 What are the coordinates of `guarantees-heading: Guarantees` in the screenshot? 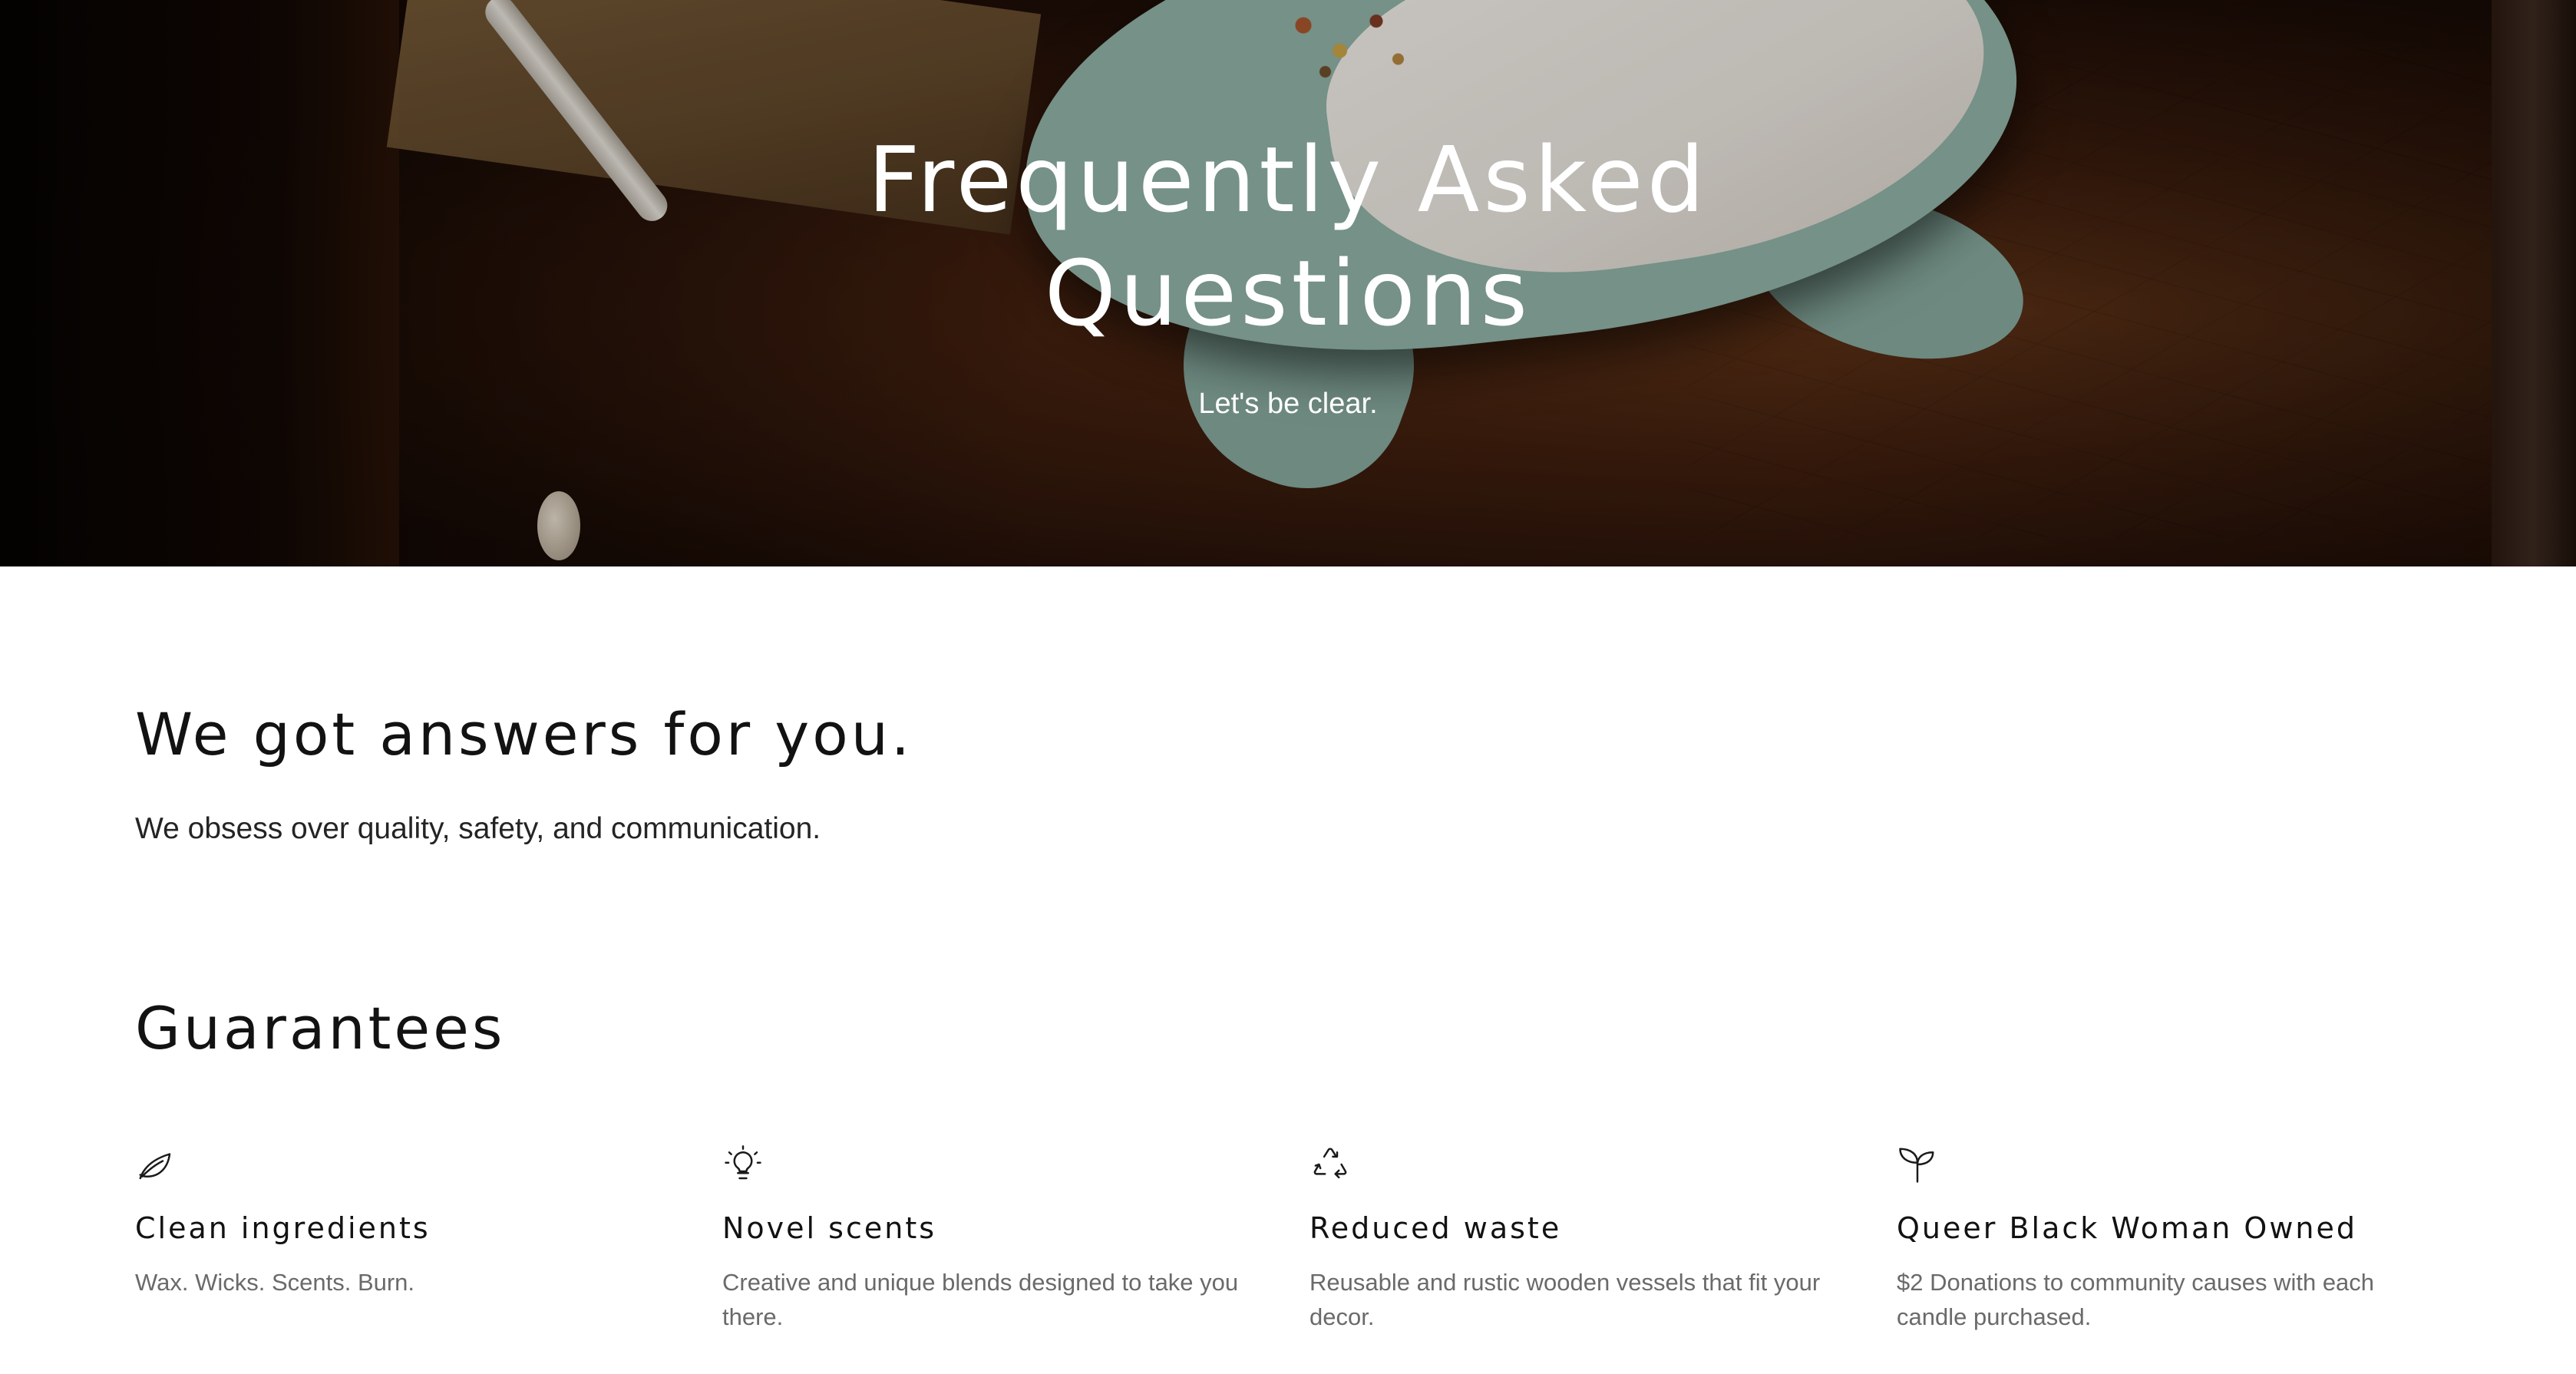 It's located at (320, 1028).